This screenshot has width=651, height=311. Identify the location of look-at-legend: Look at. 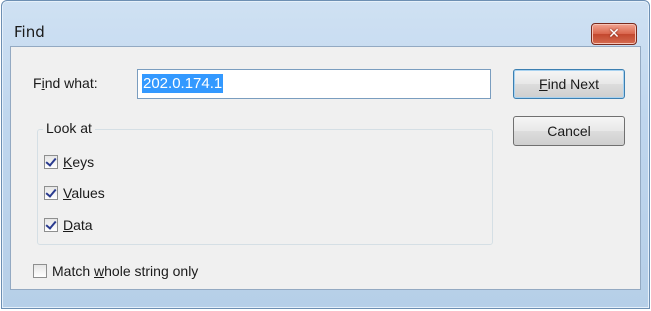
(69, 128).